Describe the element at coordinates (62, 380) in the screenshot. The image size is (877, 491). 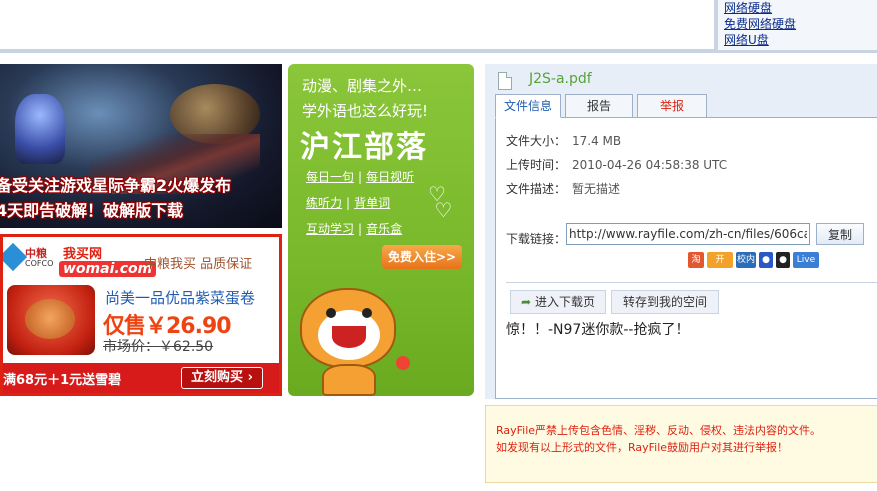
I see `promo-text: 满68元＋1元送雪碧` at that location.